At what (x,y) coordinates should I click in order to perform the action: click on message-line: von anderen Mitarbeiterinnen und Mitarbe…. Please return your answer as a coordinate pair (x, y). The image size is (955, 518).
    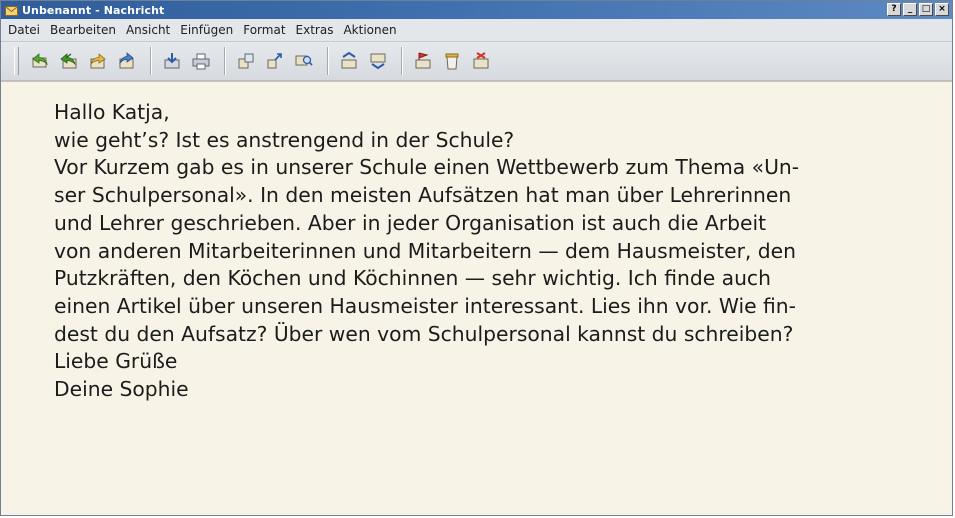
    Looking at the image, I should click on (425, 250).